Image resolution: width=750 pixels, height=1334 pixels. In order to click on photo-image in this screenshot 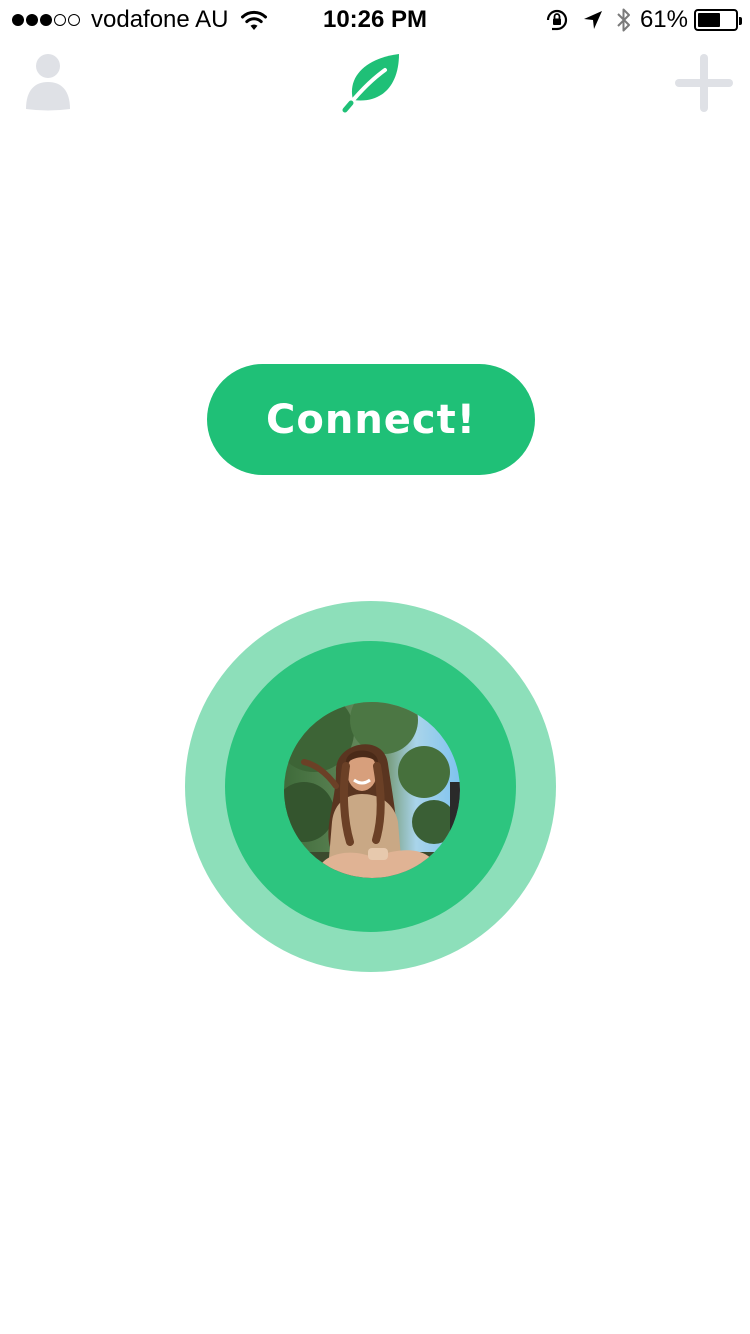, I will do `click(372, 790)`.